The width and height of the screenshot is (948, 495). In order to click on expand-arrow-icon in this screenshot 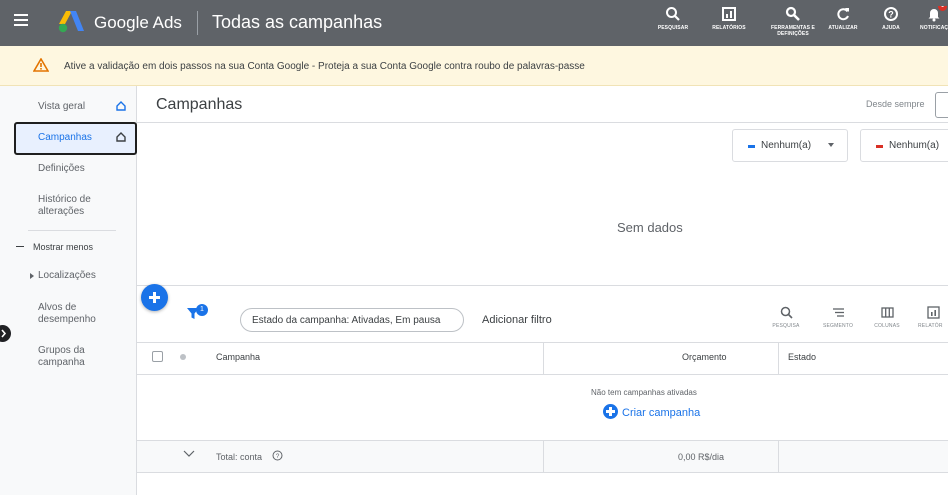, I will do `click(32, 276)`.